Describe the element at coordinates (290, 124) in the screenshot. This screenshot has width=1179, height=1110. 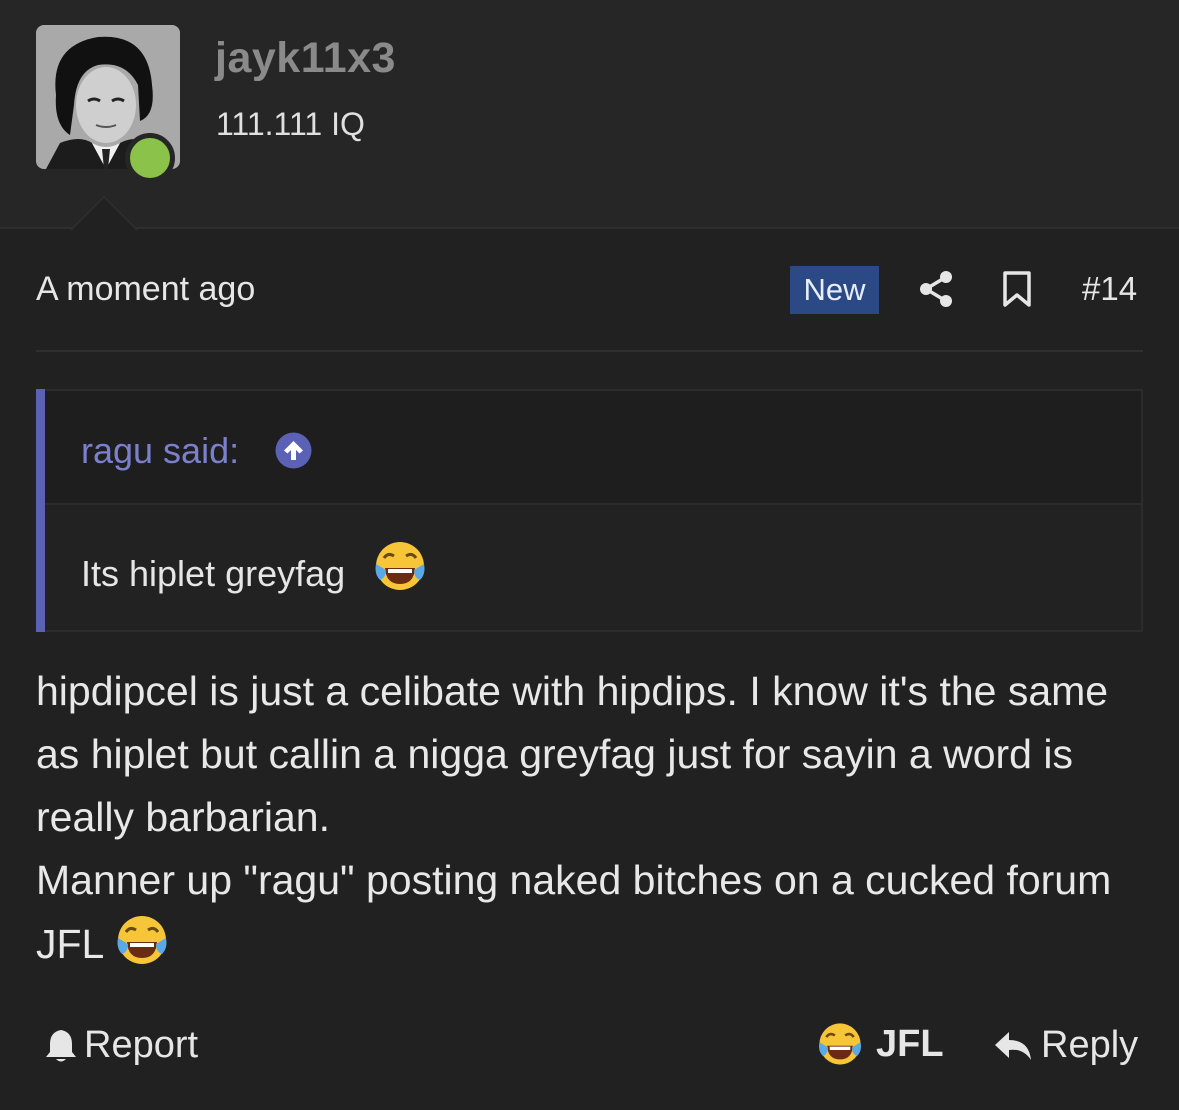
I see `user-title: 111.111 IQ` at that location.